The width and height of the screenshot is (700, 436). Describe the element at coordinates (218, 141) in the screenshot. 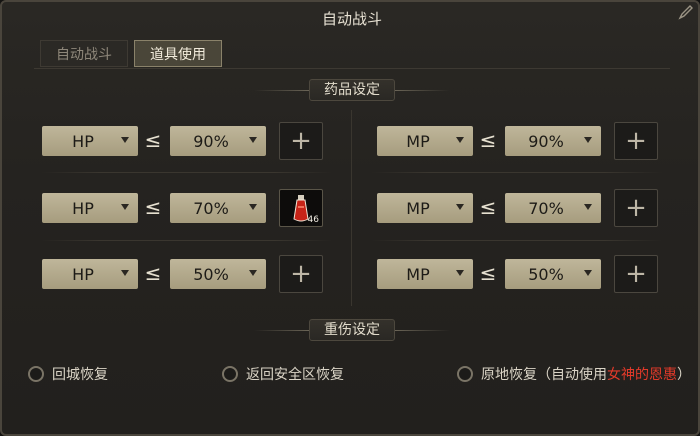

I see `hp-threshold-select: 90%` at that location.